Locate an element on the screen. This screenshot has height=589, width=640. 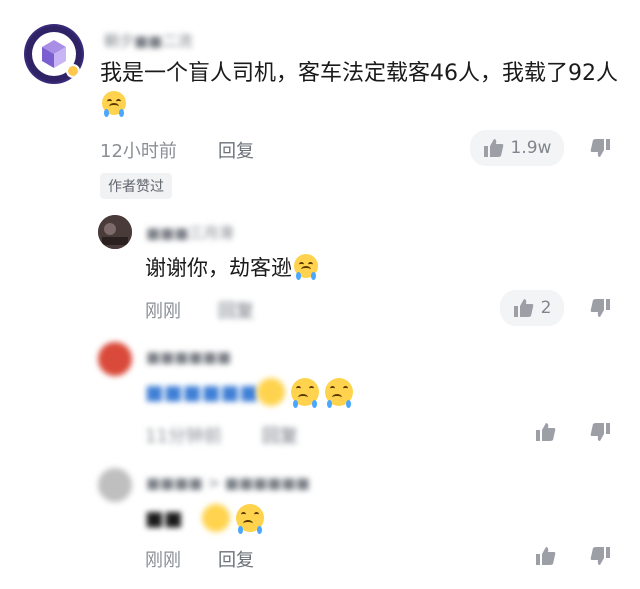
username: ■■■三月滑 is located at coordinates (190, 232).